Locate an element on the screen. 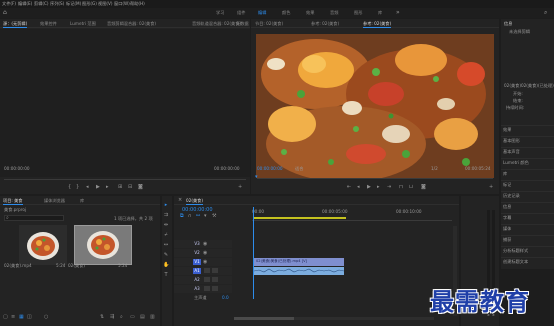  step-back-icon: ◂ is located at coordinates (358, 187).